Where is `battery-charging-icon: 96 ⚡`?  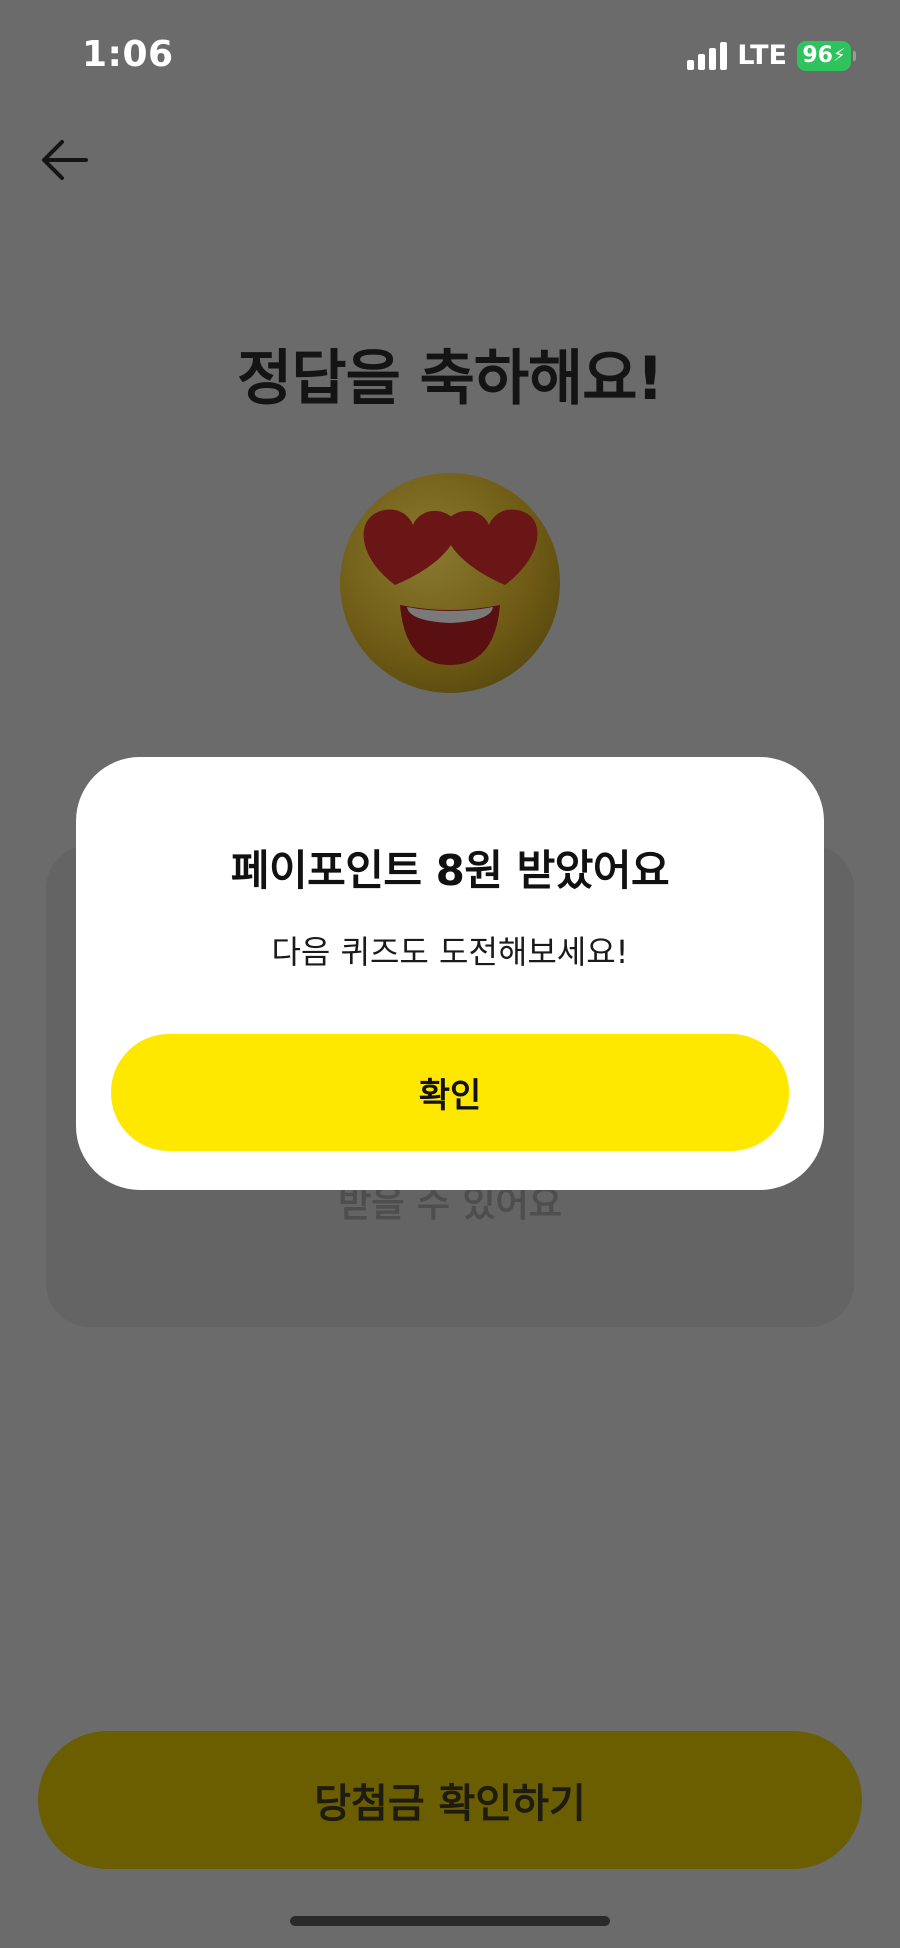
battery-charging-icon: 96 ⚡ is located at coordinates (824, 55).